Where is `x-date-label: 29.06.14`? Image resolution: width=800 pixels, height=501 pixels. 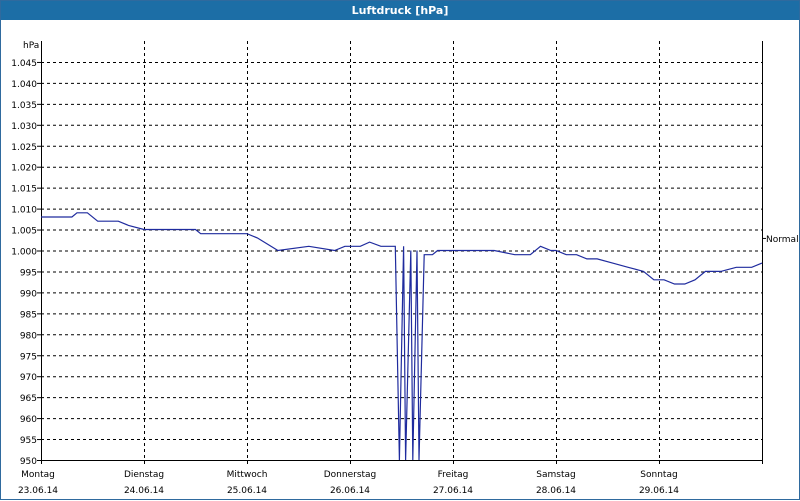 x-date-label: 29.06.14 is located at coordinates (659, 491).